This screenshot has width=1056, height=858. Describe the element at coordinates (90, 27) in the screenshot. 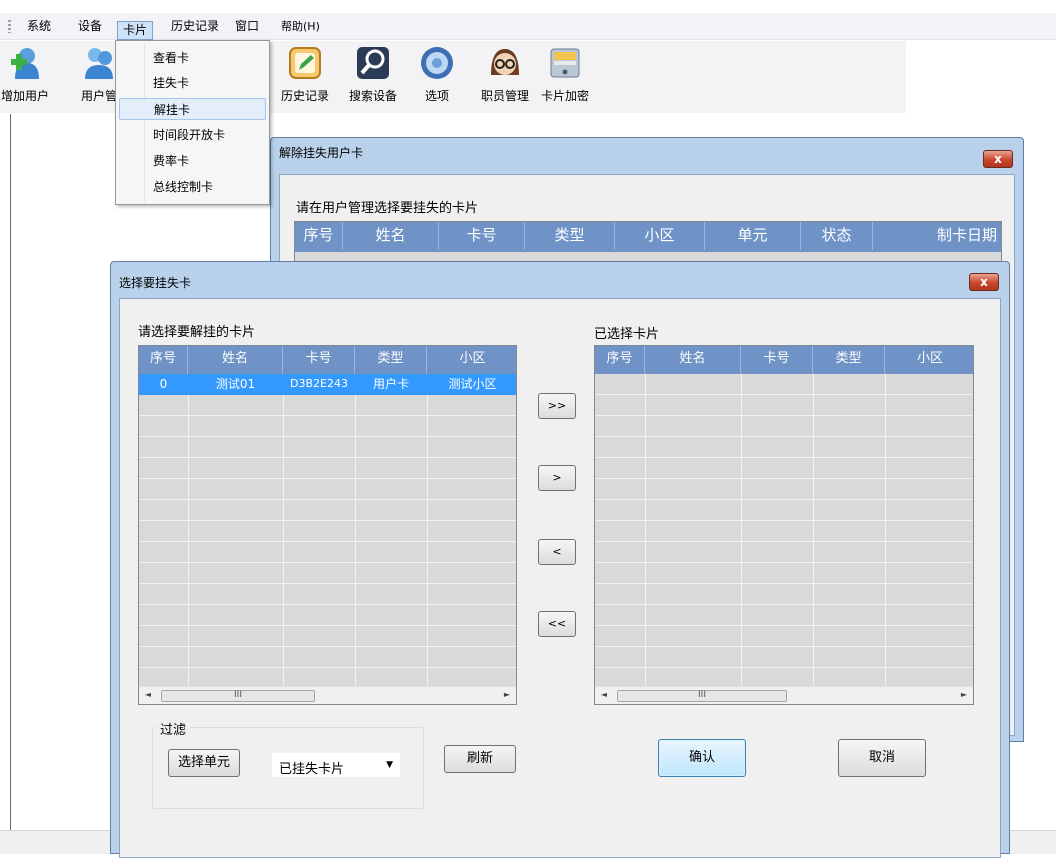

I see `menu-device: 设备` at that location.